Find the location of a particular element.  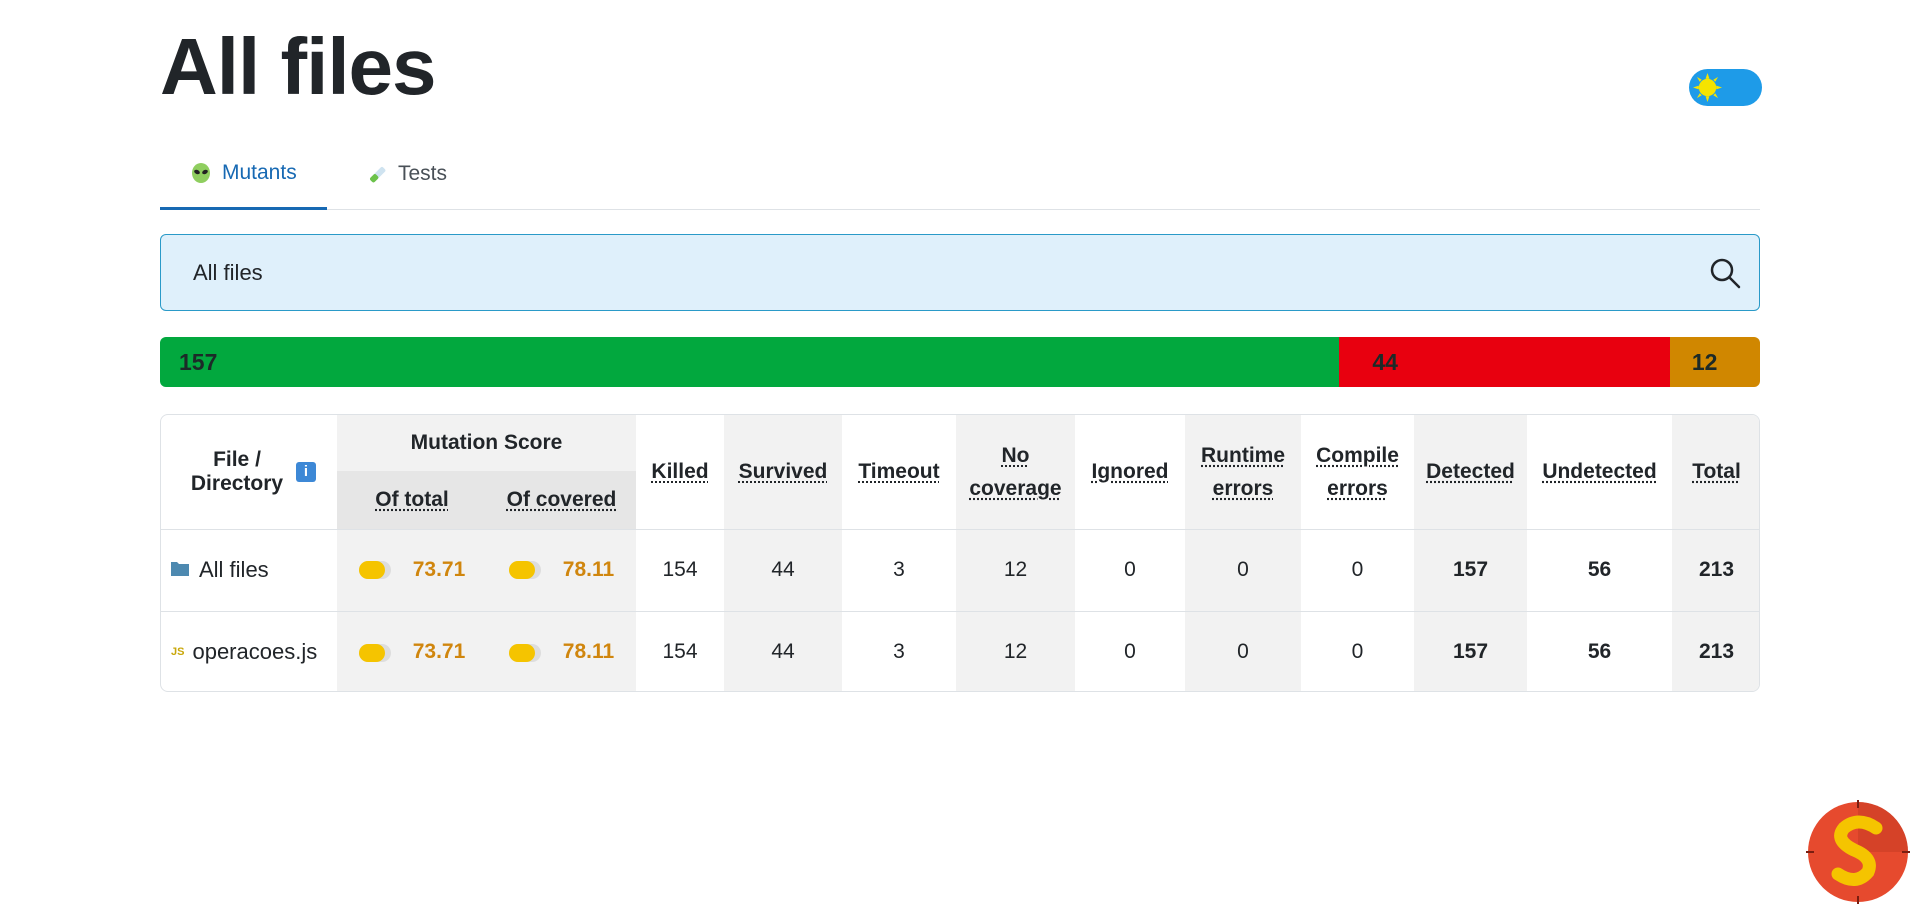

sun-icon is located at coordinates (1707, 87).